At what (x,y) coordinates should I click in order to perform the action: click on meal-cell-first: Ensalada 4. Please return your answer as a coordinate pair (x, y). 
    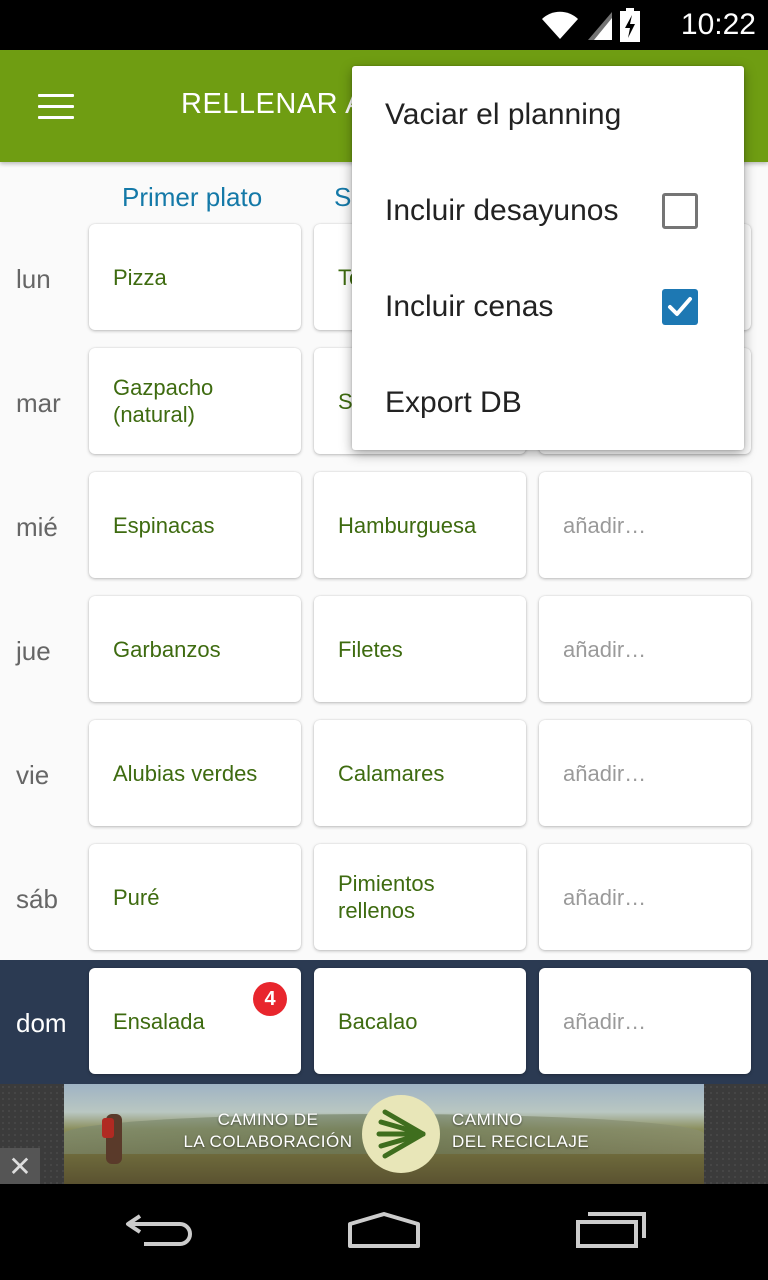
    Looking at the image, I should click on (195, 1021).